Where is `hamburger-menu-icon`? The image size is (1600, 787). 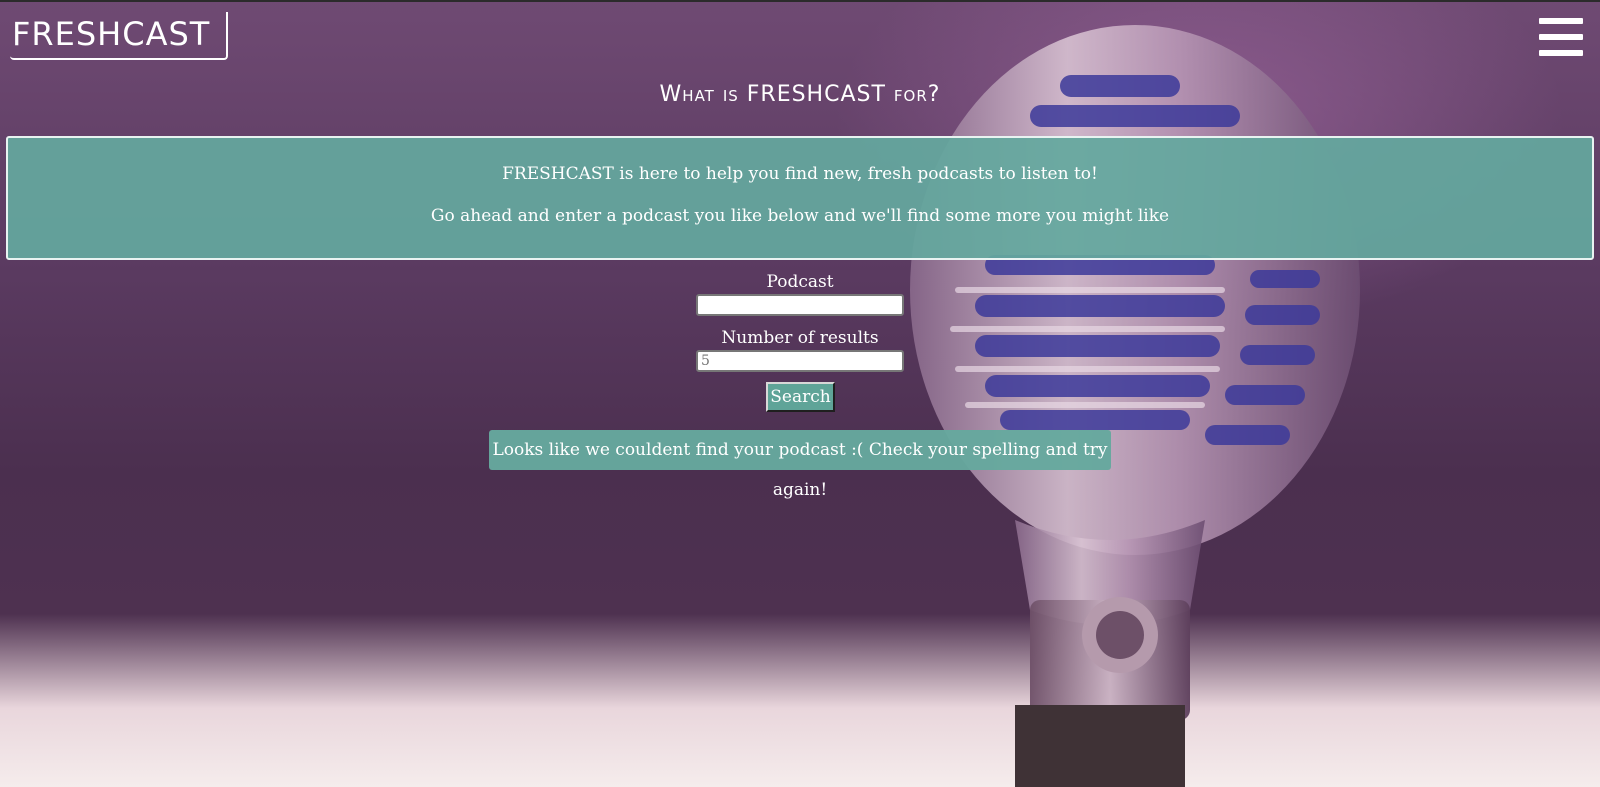 hamburger-menu-icon is located at coordinates (1561, 37).